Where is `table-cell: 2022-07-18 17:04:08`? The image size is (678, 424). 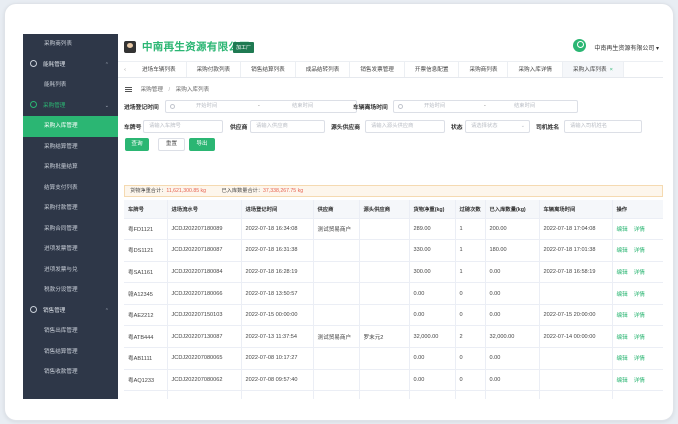
table-cell: 2022-07-18 17:04:08 is located at coordinates (576, 229).